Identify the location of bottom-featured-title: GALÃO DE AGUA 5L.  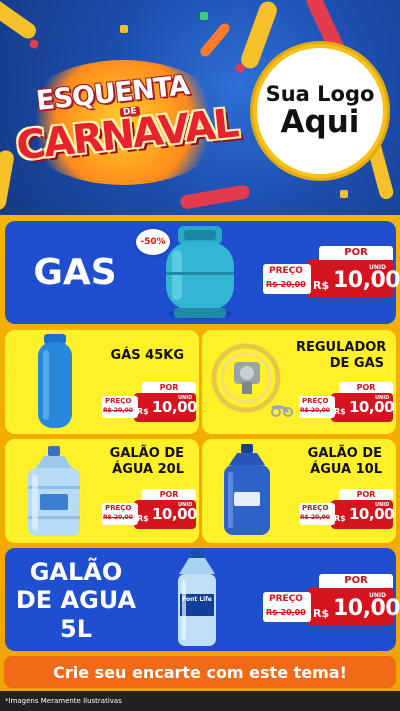
(76, 600).